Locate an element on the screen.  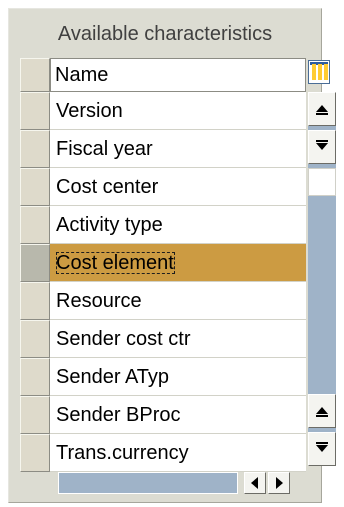
list-item-label: Version is located at coordinates (89, 111).